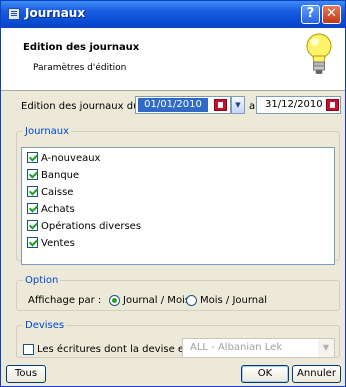 The width and height of the screenshot is (346, 387). Describe the element at coordinates (71, 158) in the screenshot. I see `journal-label: A-nouveaux` at that location.